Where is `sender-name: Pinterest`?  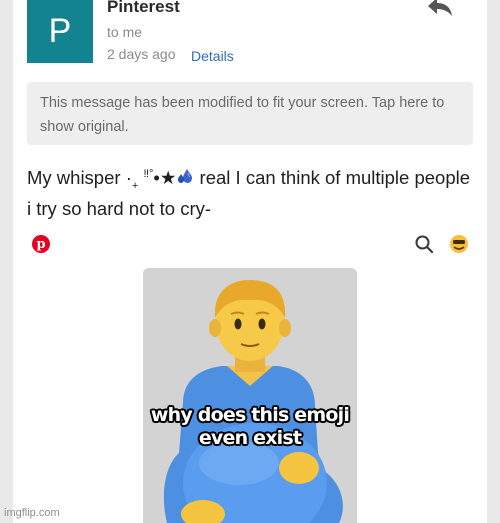 sender-name: Pinterest is located at coordinates (143, 8).